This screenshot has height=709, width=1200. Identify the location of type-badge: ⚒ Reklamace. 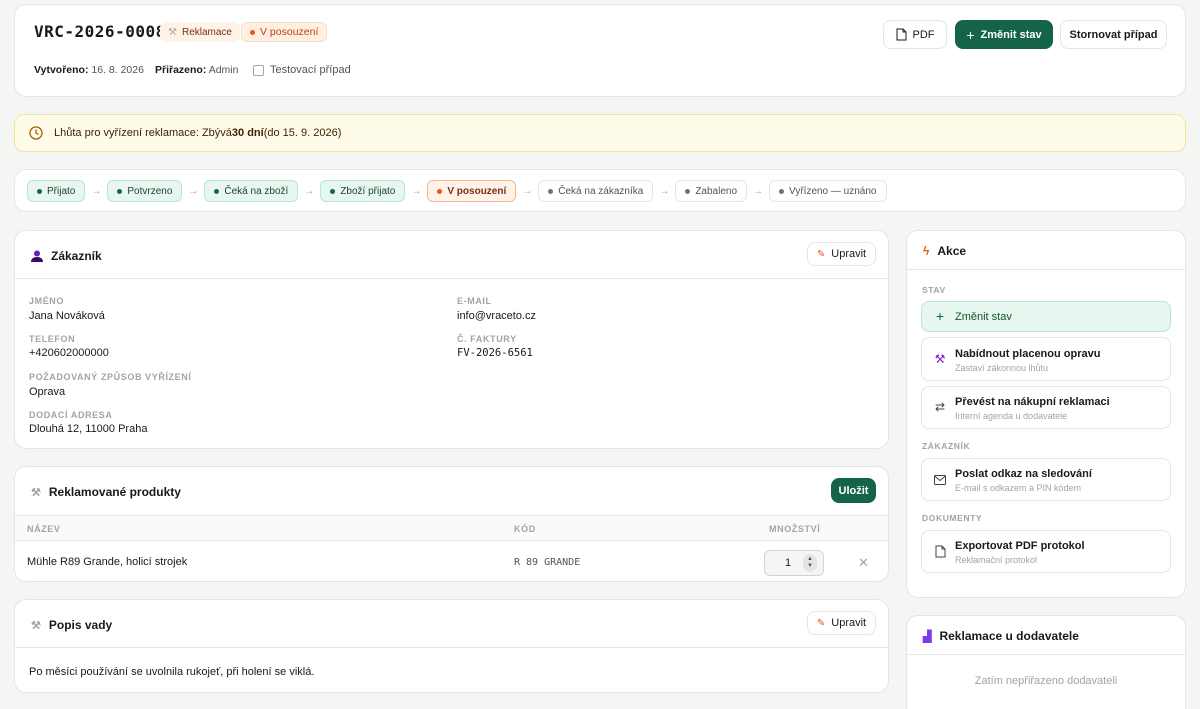
(200, 32).